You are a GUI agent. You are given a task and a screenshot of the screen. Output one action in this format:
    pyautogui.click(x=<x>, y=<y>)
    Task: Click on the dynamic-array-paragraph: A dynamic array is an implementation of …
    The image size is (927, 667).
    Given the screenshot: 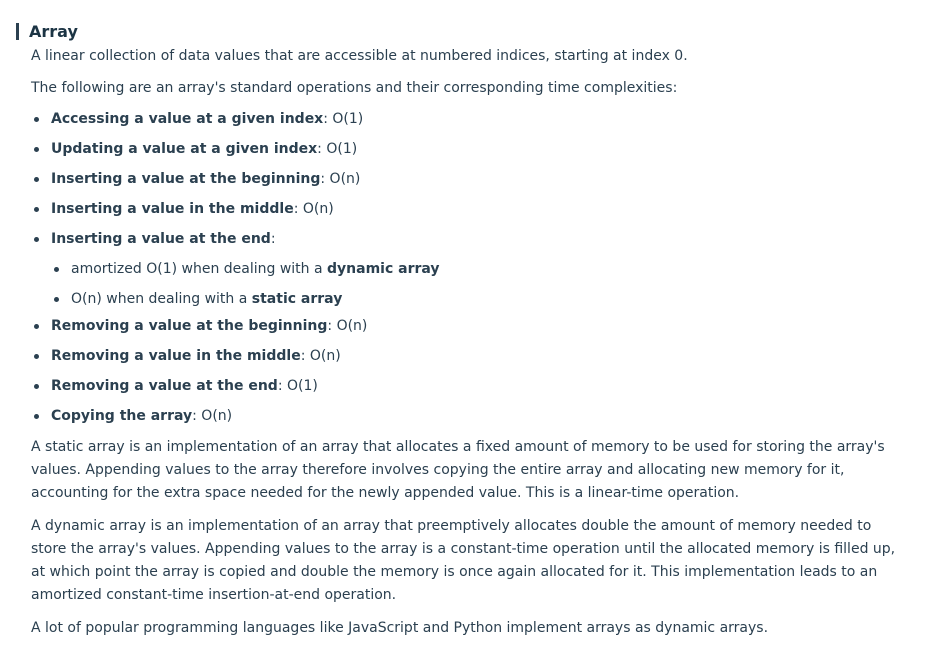 What is the action you would take?
    pyautogui.click(x=463, y=560)
    